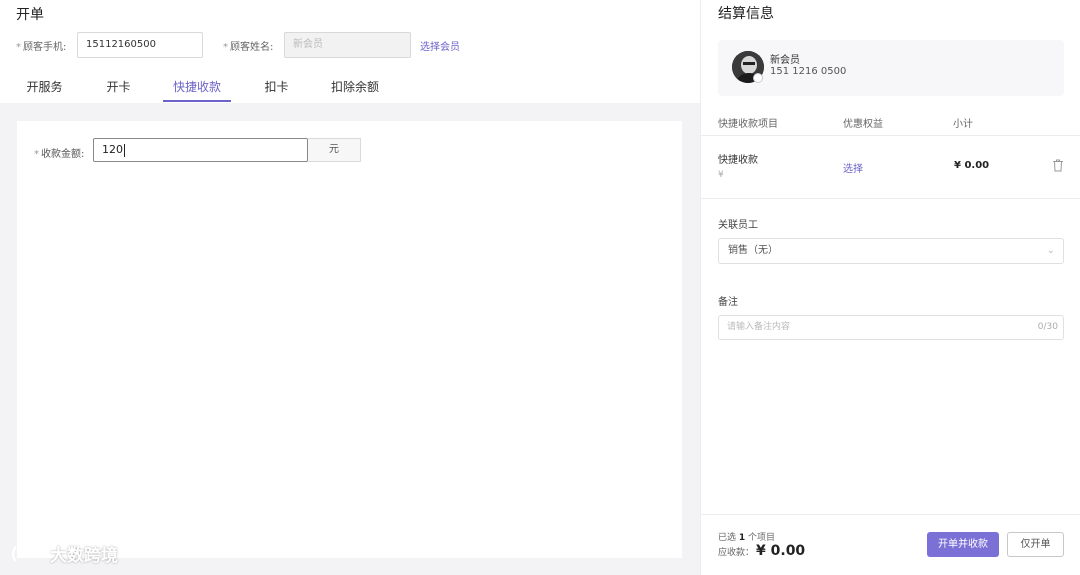 The image size is (1080, 575). Describe the element at coordinates (440, 45) in the screenshot. I see `select-member-link: 选择会员` at that location.